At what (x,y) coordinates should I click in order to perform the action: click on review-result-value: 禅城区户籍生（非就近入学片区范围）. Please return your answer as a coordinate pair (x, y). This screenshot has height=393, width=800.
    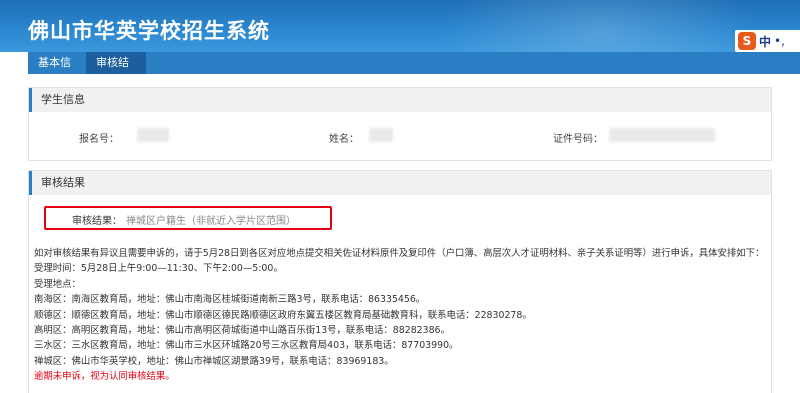
    Looking at the image, I should click on (211, 221).